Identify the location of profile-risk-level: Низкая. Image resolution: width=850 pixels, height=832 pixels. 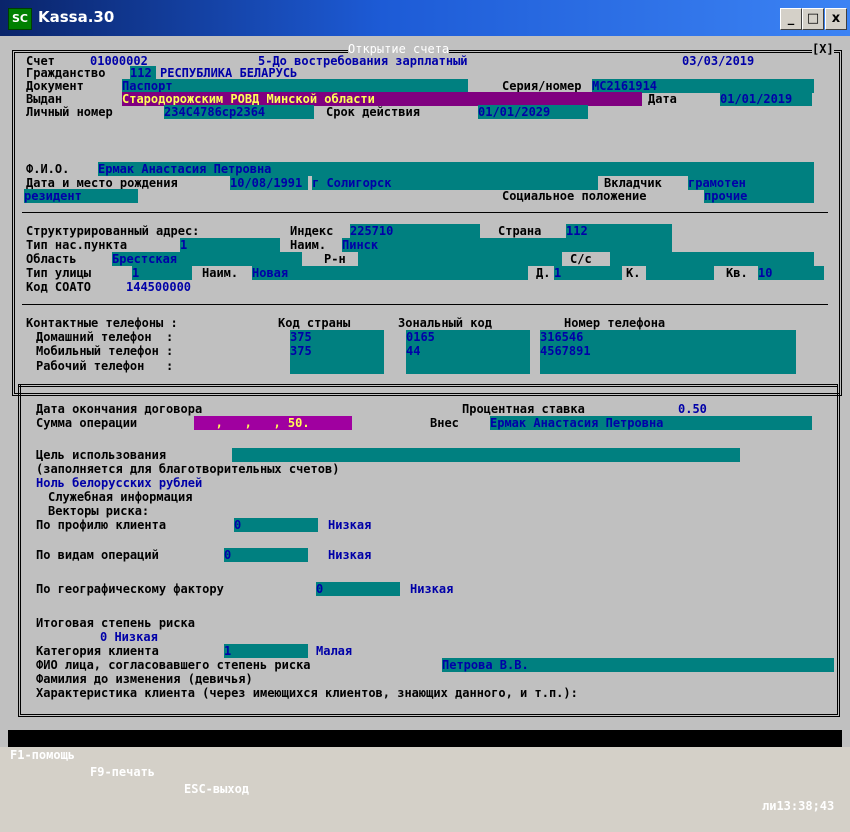
(350, 525).